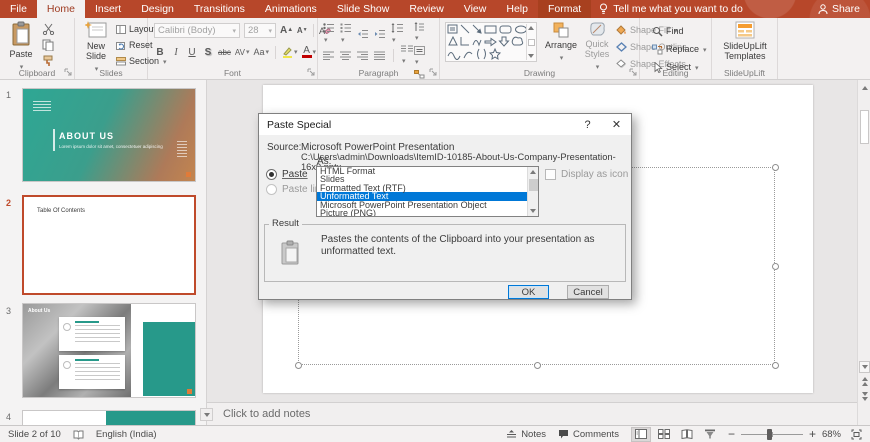 The width and height of the screenshot is (870, 442). What do you see at coordinates (586, 174) in the screenshot?
I see `display-as-icon-row: Display as icon` at bounding box center [586, 174].